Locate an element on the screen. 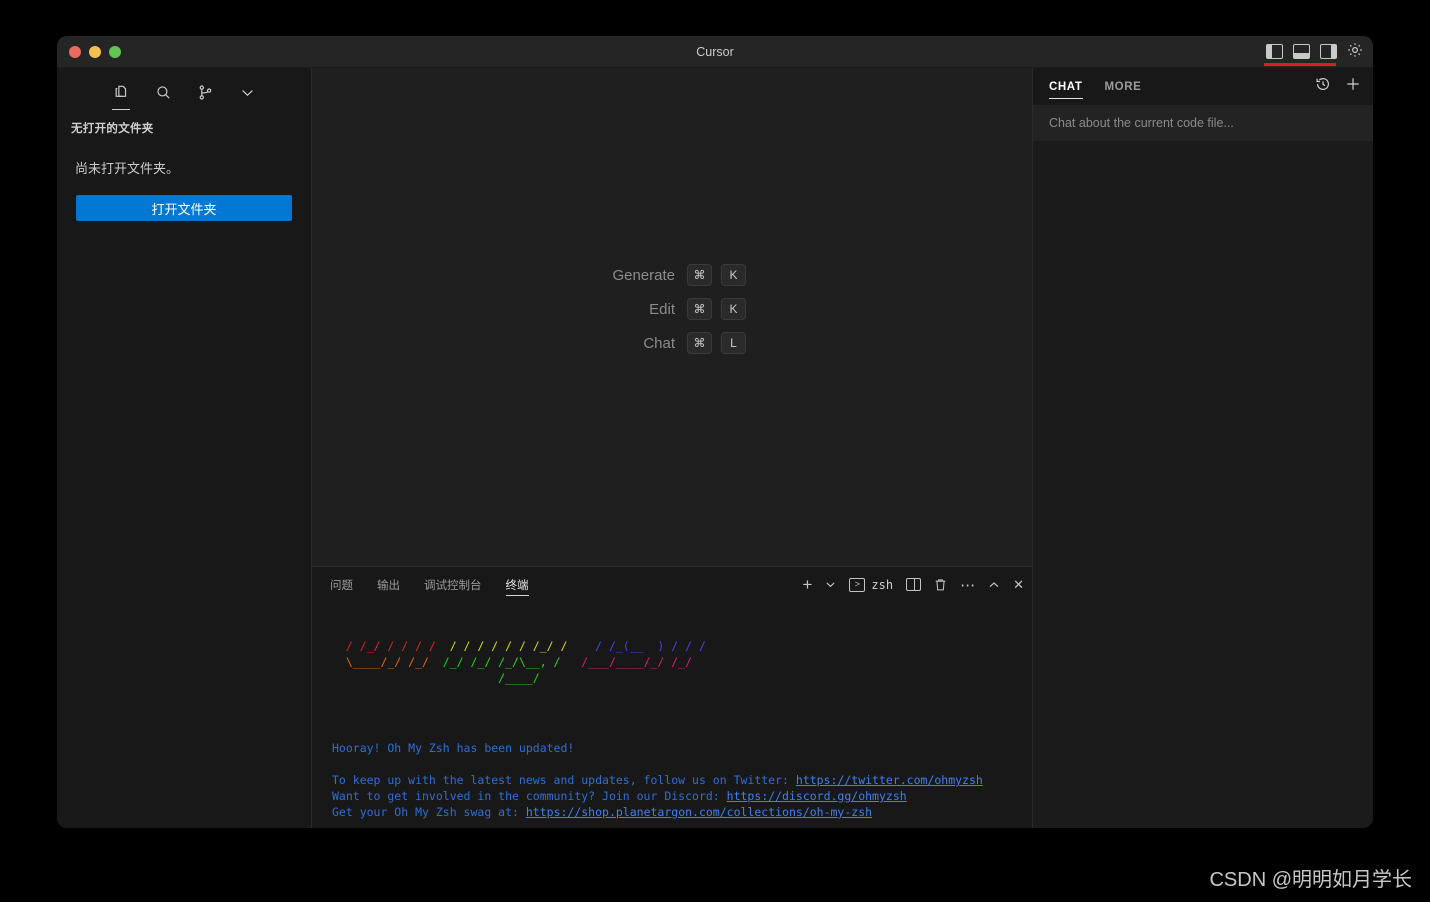 This screenshot has height=902, width=1430. search-icon is located at coordinates (163, 92).